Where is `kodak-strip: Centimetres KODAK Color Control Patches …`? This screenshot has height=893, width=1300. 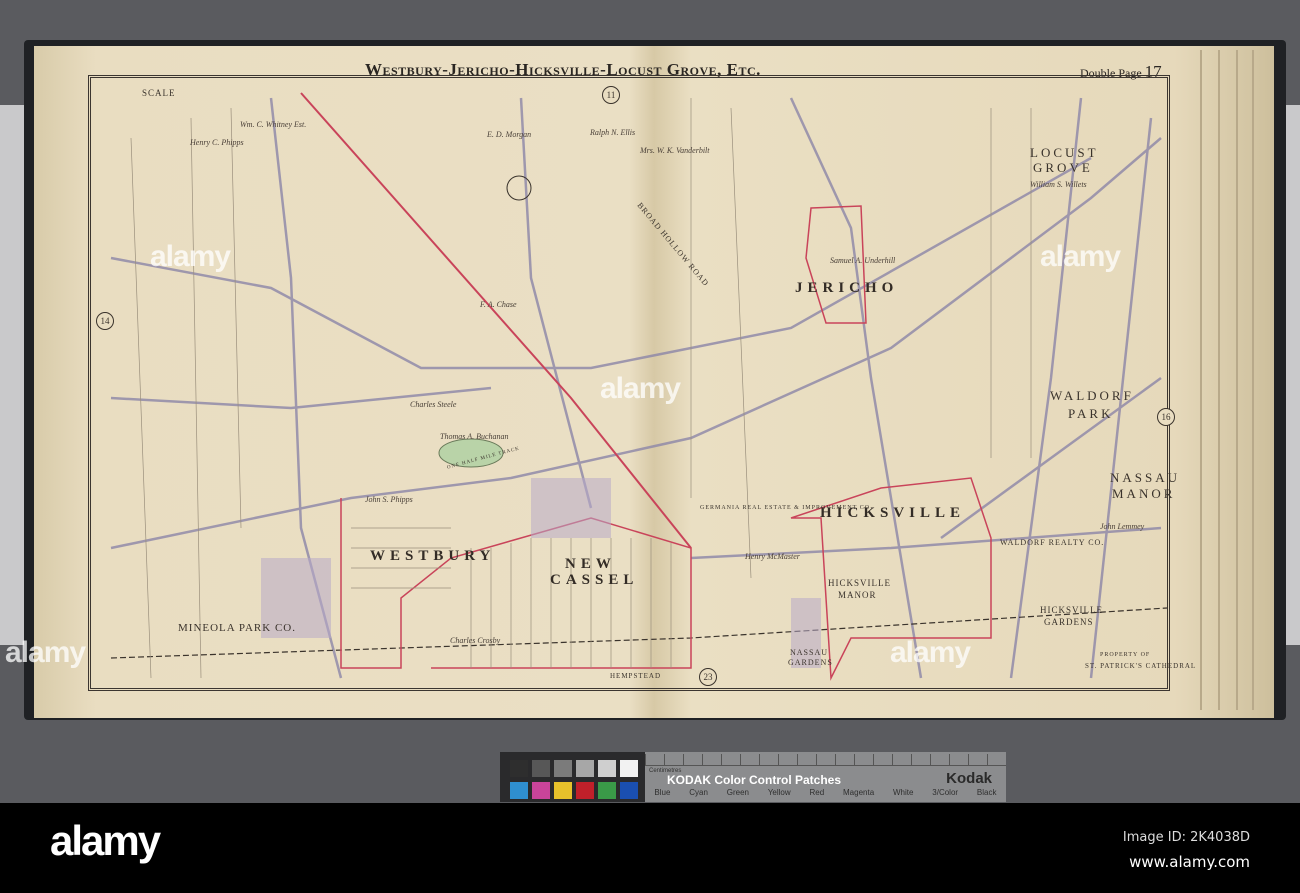 kodak-strip: Centimetres KODAK Color Control Patches … is located at coordinates (825, 777).